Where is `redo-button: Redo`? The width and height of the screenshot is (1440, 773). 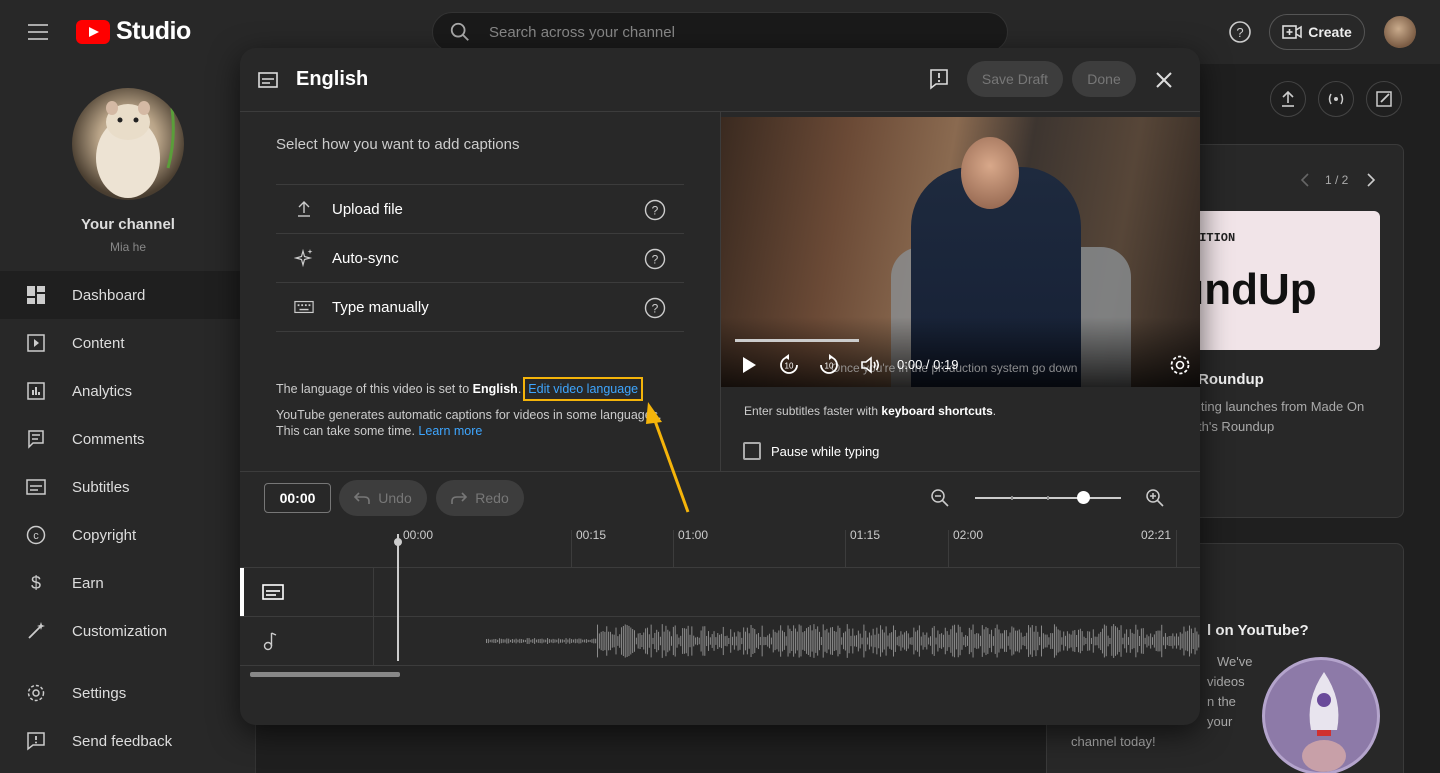
redo-button: Redo is located at coordinates (480, 498).